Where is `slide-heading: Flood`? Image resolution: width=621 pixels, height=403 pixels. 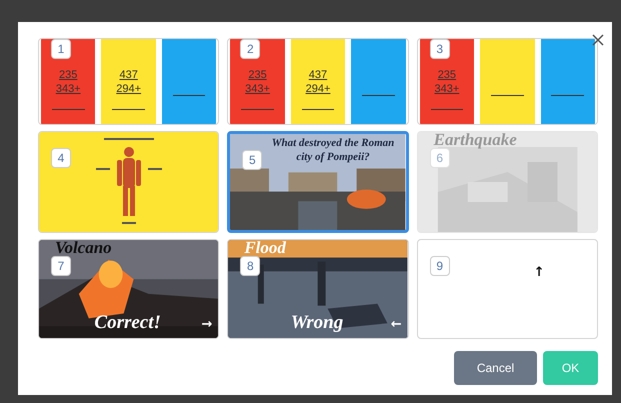 slide-heading: Flood is located at coordinates (265, 249).